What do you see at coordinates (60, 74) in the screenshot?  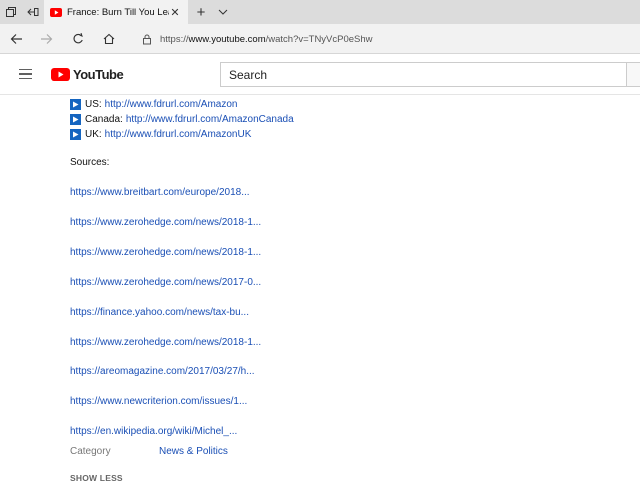 I see `youtube-play-logo-icon` at bounding box center [60, 74].